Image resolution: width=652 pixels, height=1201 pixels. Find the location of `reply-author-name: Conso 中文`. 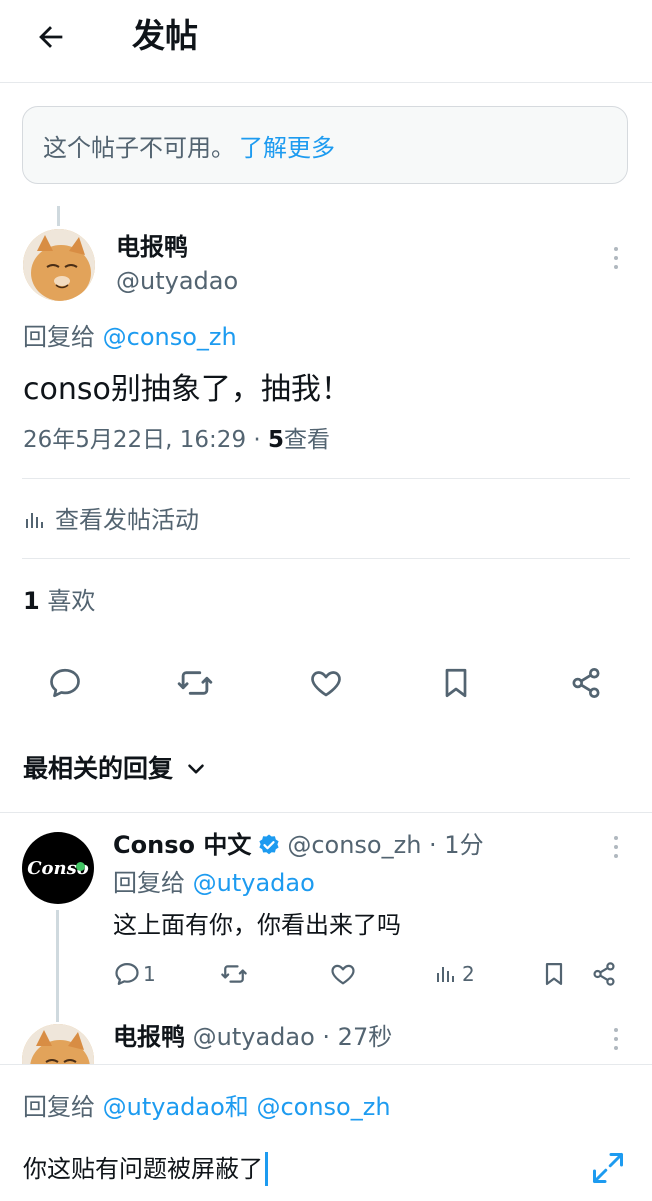

reply-author-name: Conso 中文 is located at coordinates (182, 845).